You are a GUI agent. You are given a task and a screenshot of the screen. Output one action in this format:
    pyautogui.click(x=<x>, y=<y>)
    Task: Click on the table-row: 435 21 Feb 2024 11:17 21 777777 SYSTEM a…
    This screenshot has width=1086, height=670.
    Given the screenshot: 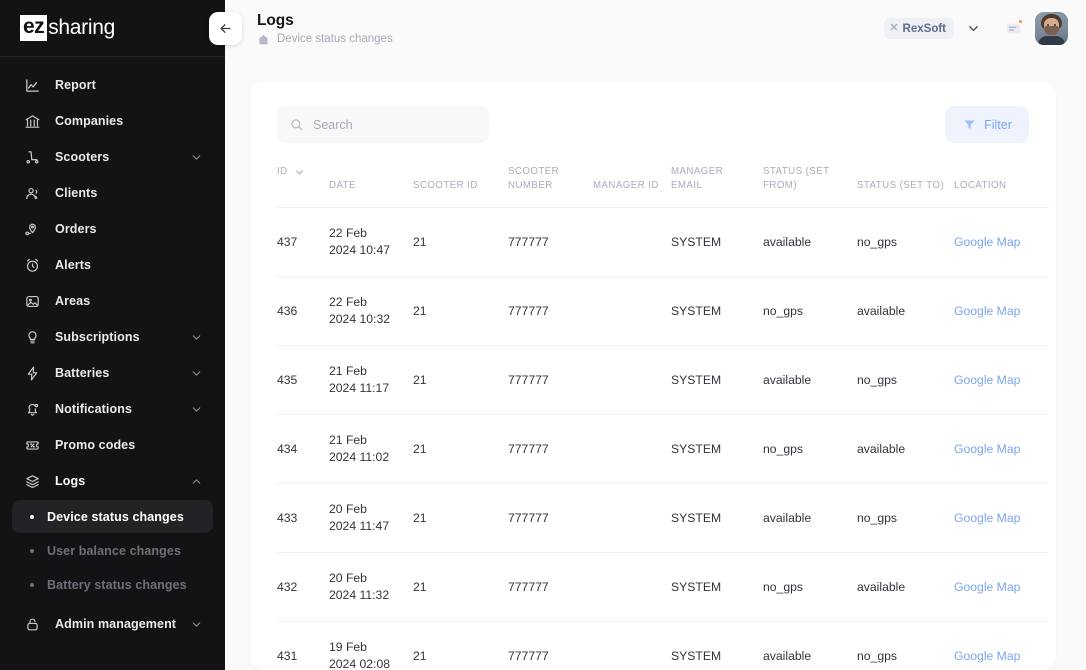 What is the action you would take?
    pyautogui.click(x=663, y=380)
    